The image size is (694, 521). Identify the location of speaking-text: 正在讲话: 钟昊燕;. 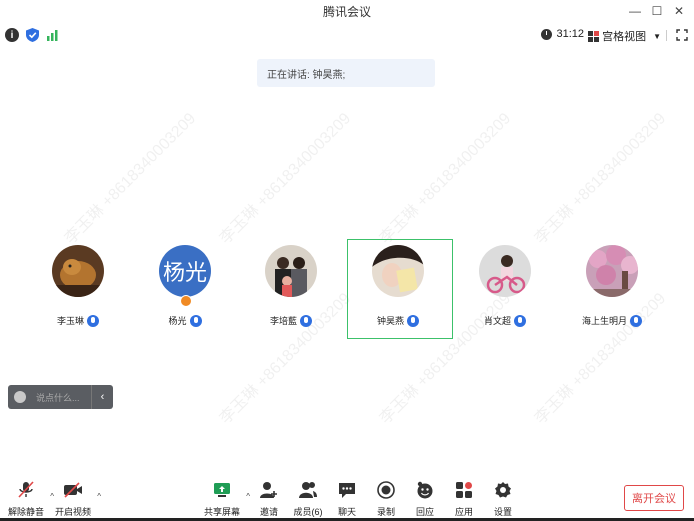
(306, 75).